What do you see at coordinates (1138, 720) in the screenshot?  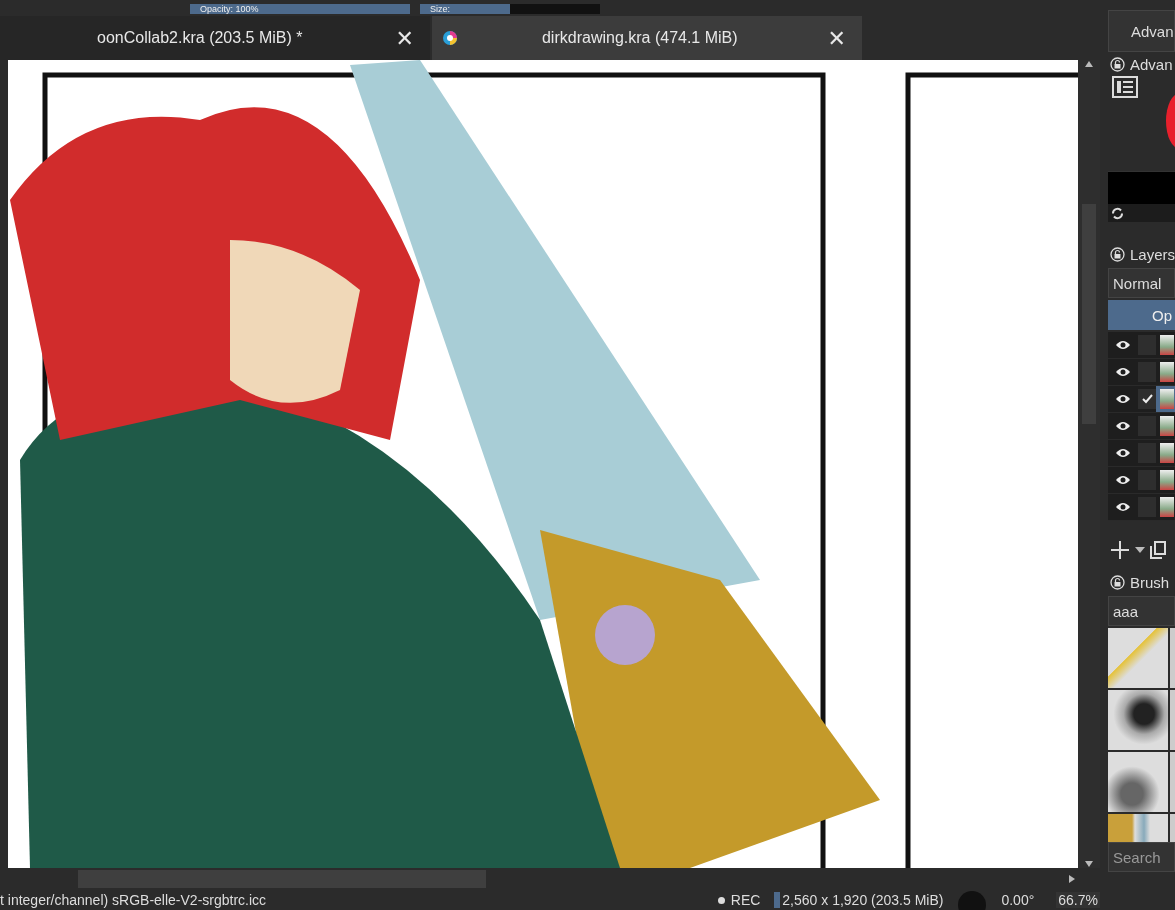 I see `brush-preset` at bounding box center [1138, 720].